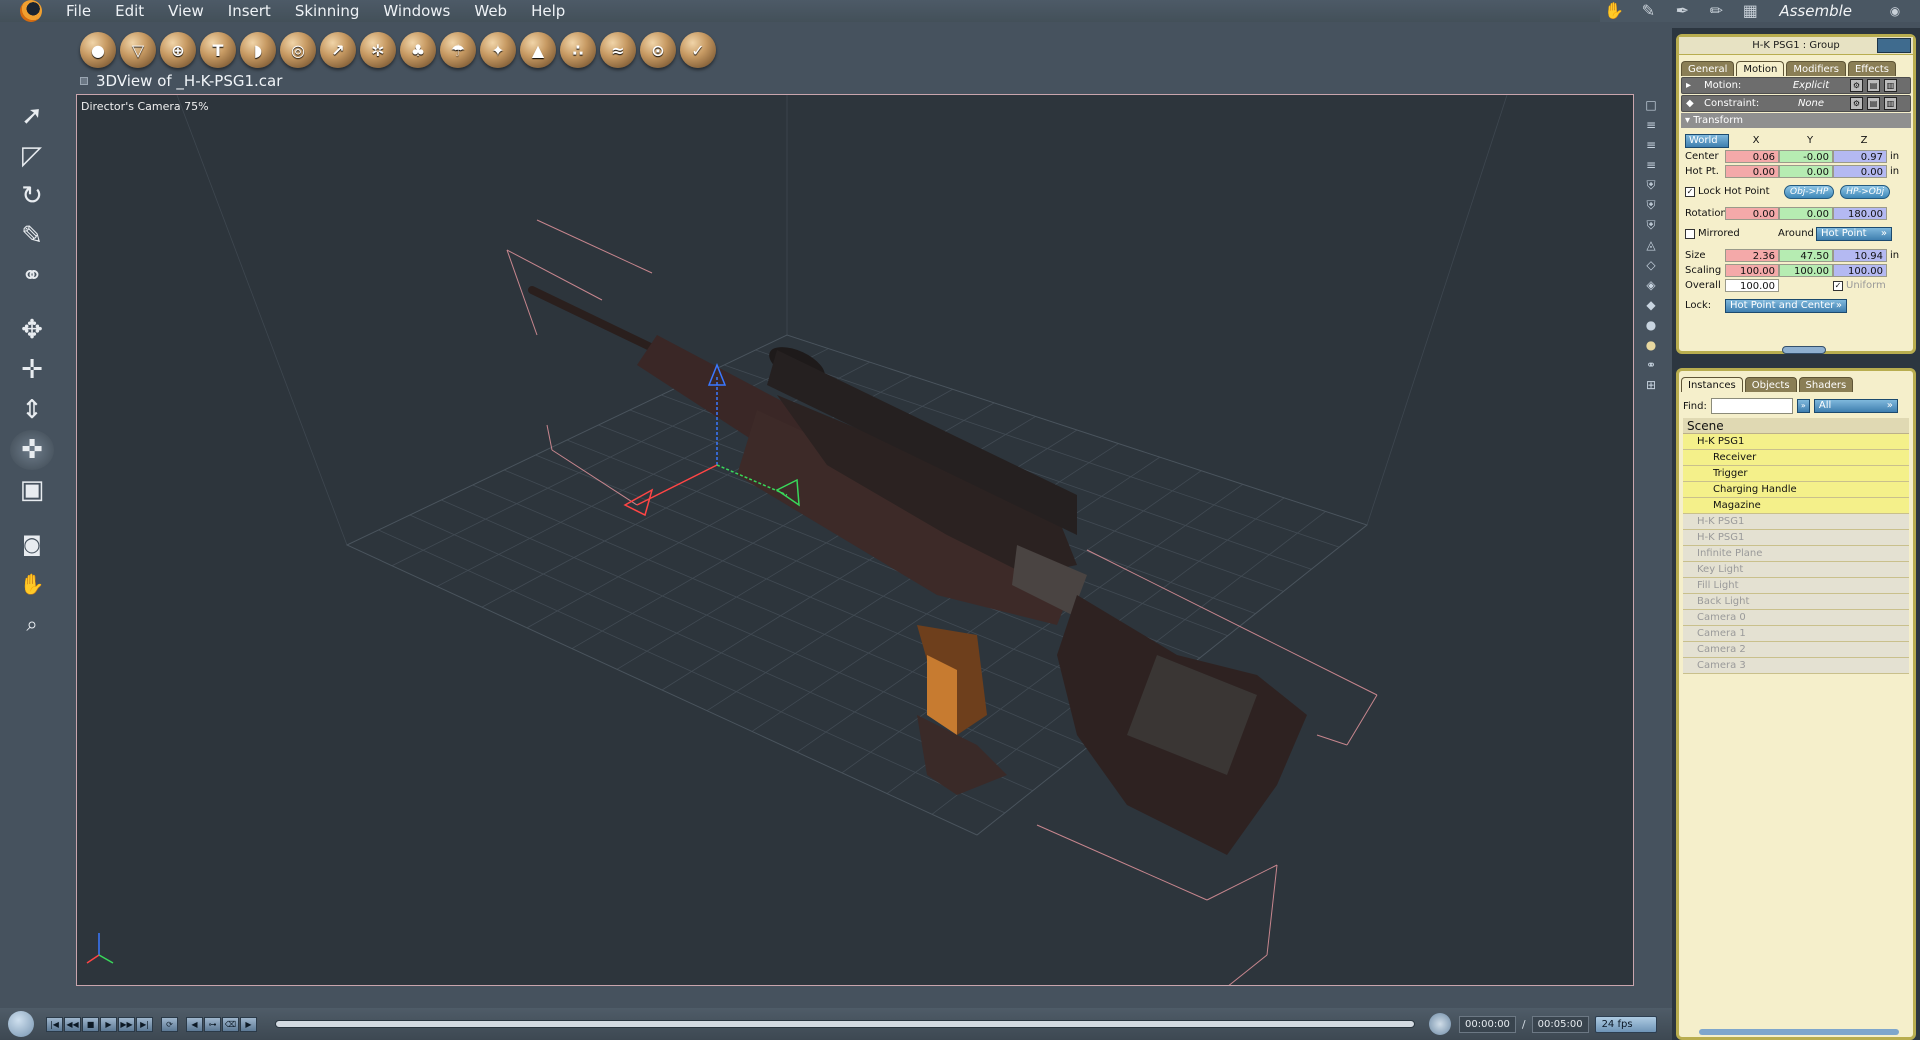 This screenshot has width=1920, height=1040. What do you see at coordinates (1750, 11) in the screenshot?
I see `film-room-icon: ▦` at bounding box center [1750, 11].